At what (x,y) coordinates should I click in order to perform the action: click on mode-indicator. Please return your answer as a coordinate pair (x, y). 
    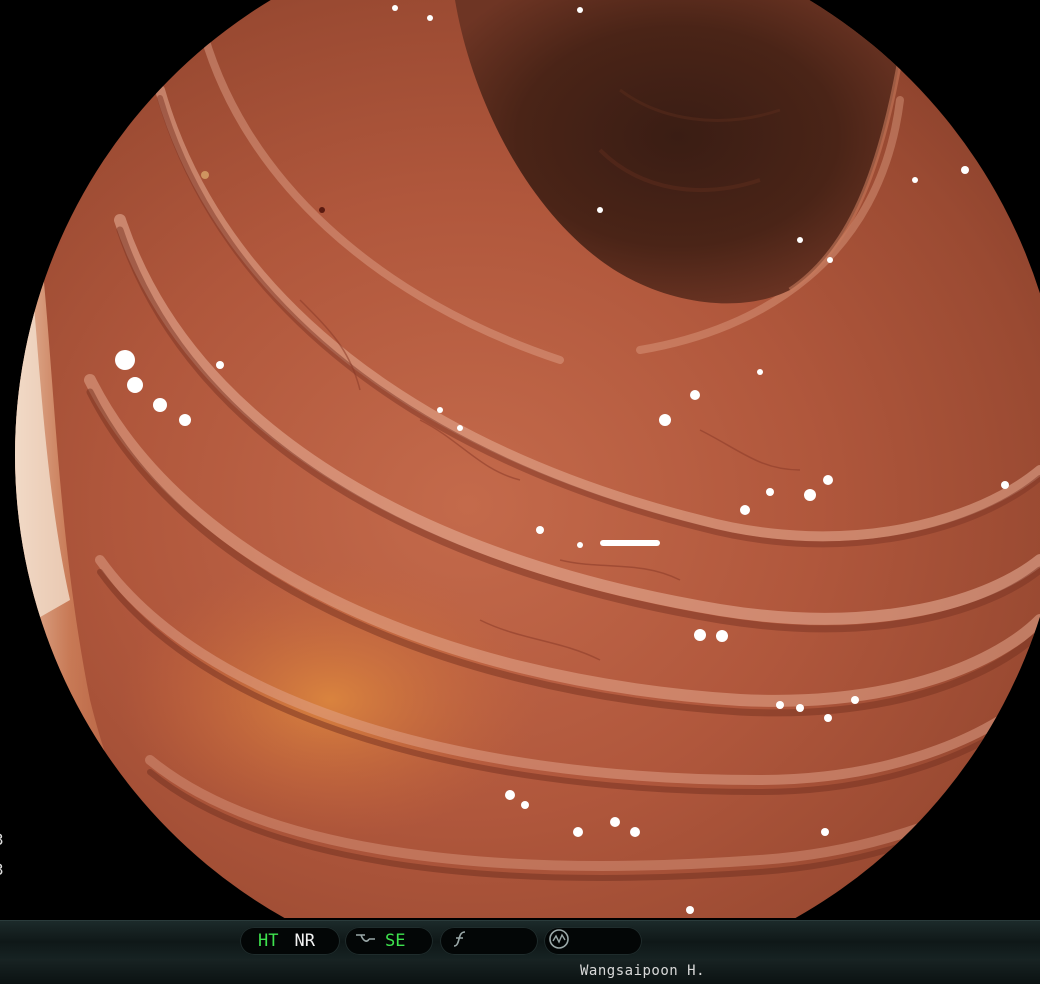
    Looking at the image, I should click on (593, 941).